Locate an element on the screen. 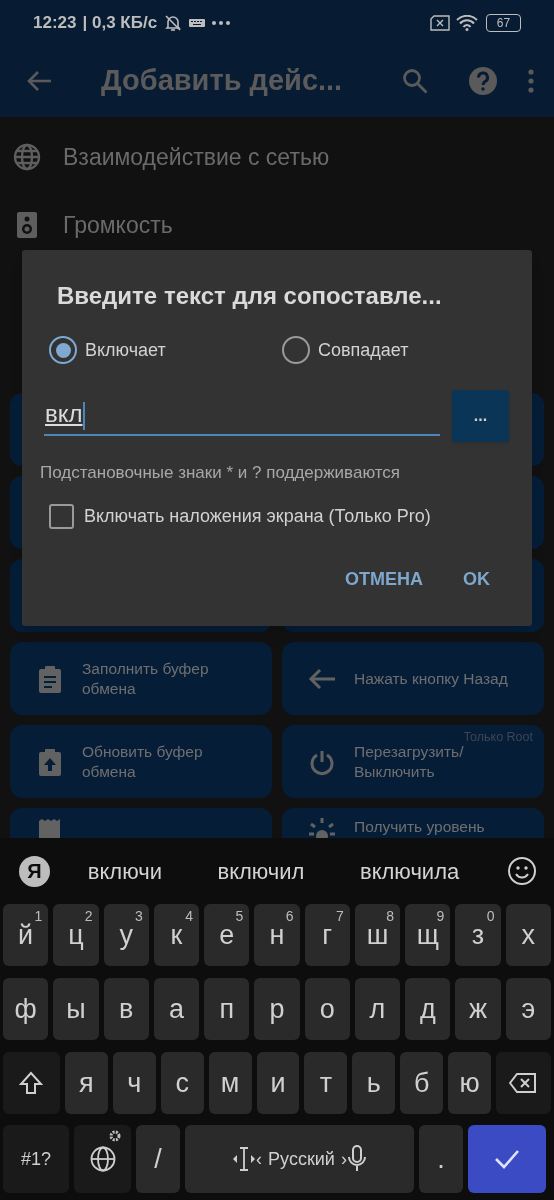  text-input: вкл is located at coordinates (242, 414).